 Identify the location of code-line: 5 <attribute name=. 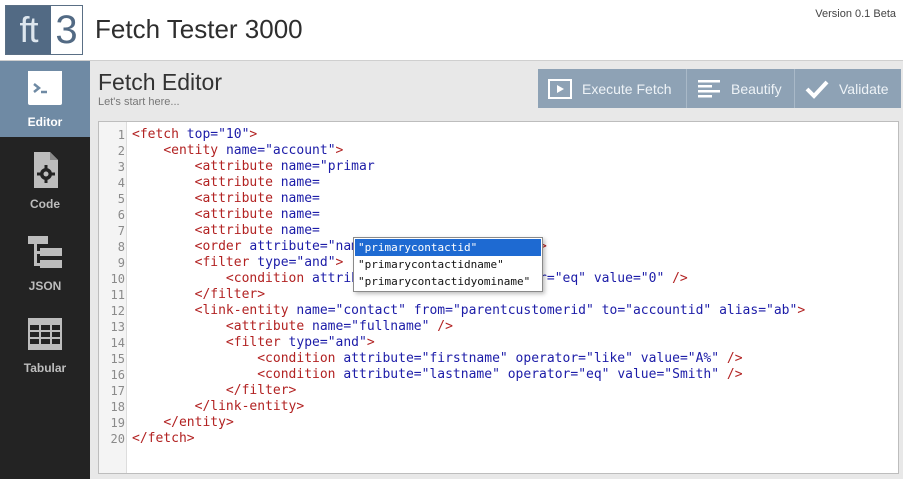
(498, 199).